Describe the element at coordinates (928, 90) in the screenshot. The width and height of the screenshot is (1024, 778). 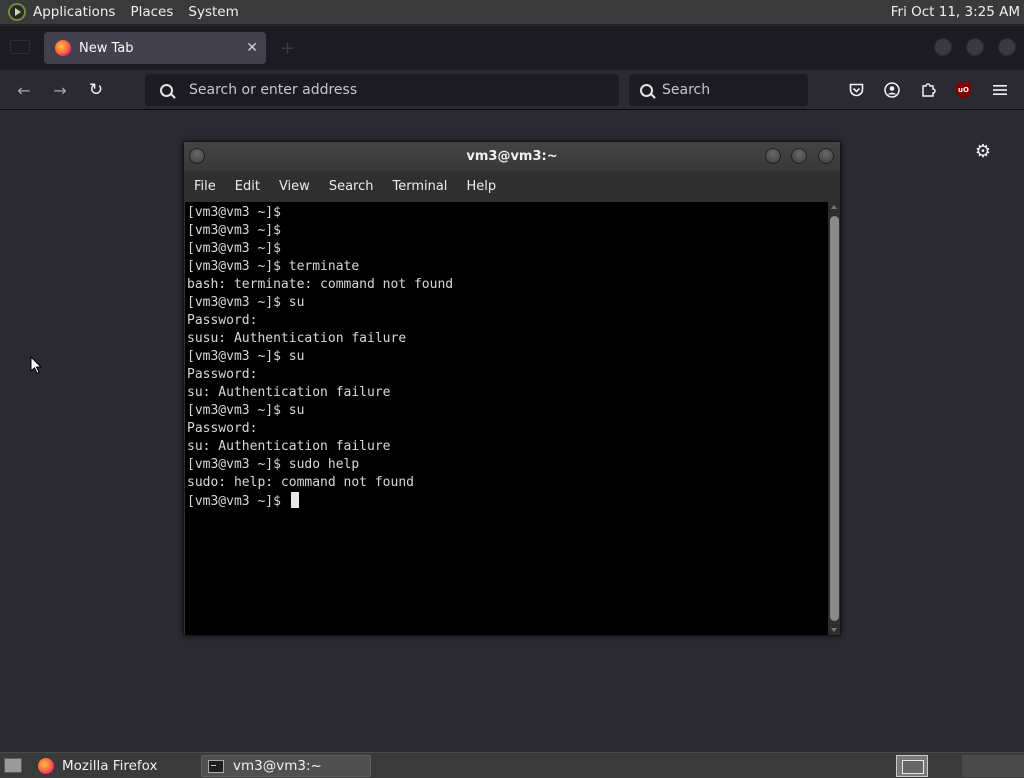
I see `extensions-icon` at that location.